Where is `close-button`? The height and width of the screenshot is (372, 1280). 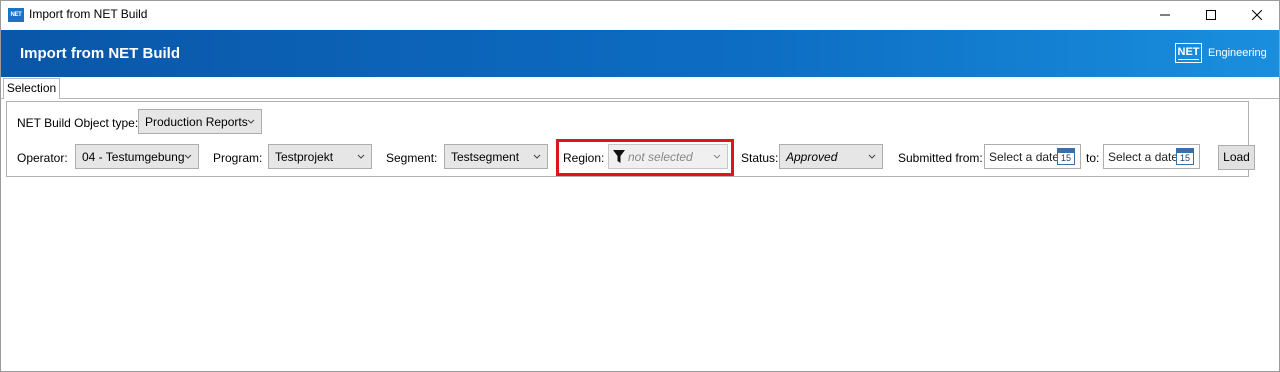
close-button is located at coordinates (1257, 15).